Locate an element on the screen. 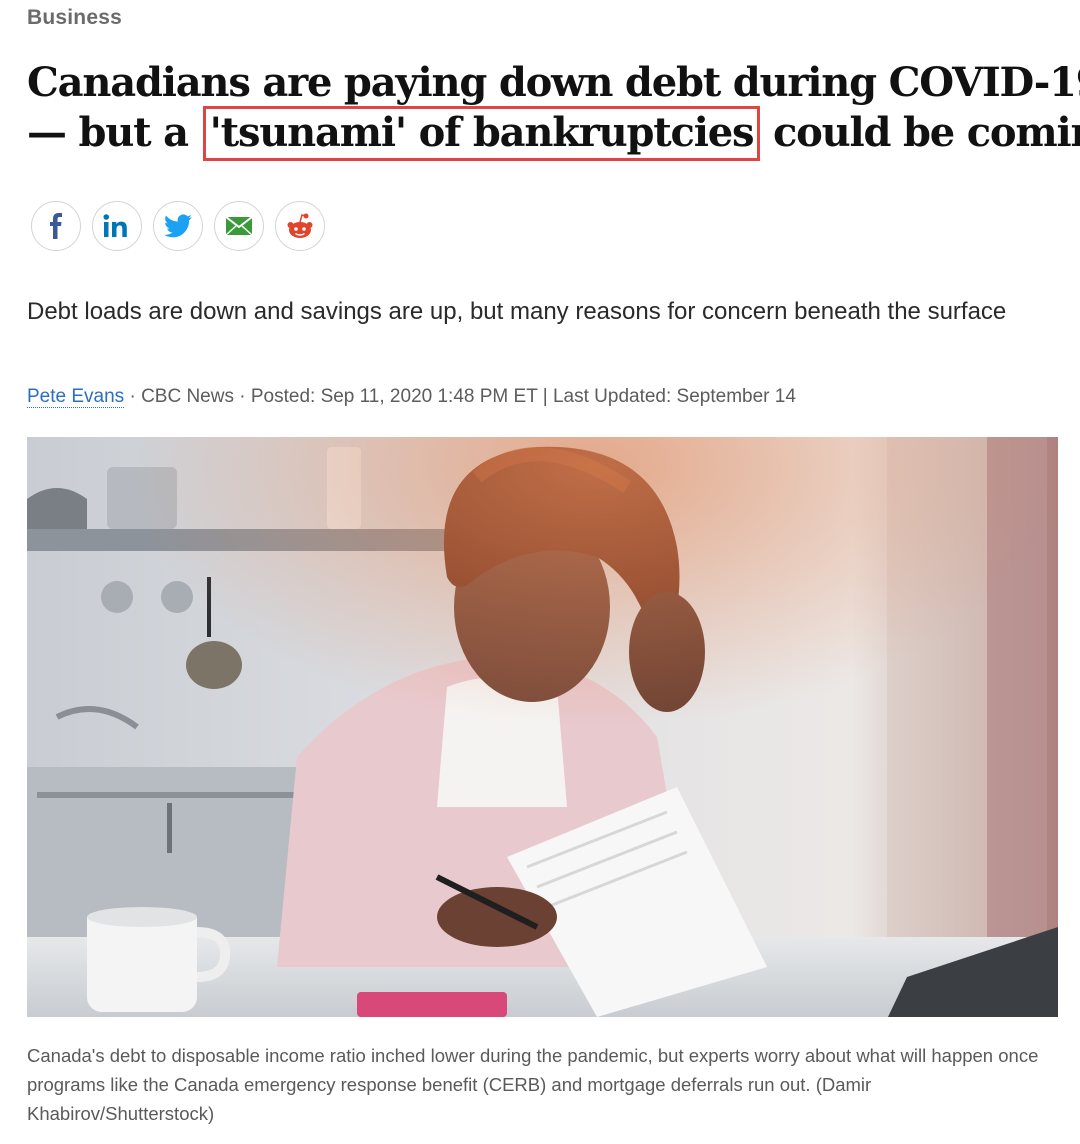 Image resolution: width=1080 pixels, height=1144 pixels. share-reddit-button is located at coordinates (300, 226).